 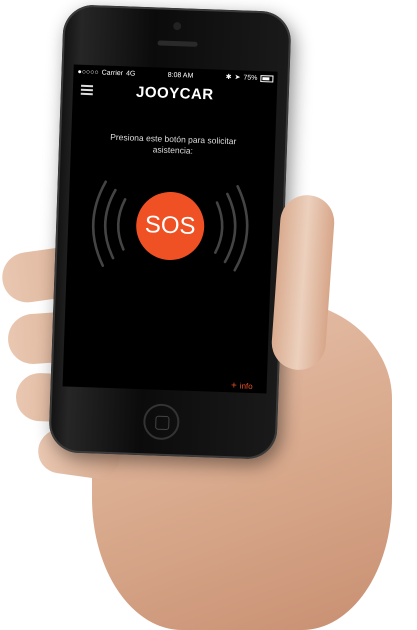 What do you see at coordinates (112, 73) in the screenshot?
I see `carrier-label: Carrier` at bounding box center [112, 73].